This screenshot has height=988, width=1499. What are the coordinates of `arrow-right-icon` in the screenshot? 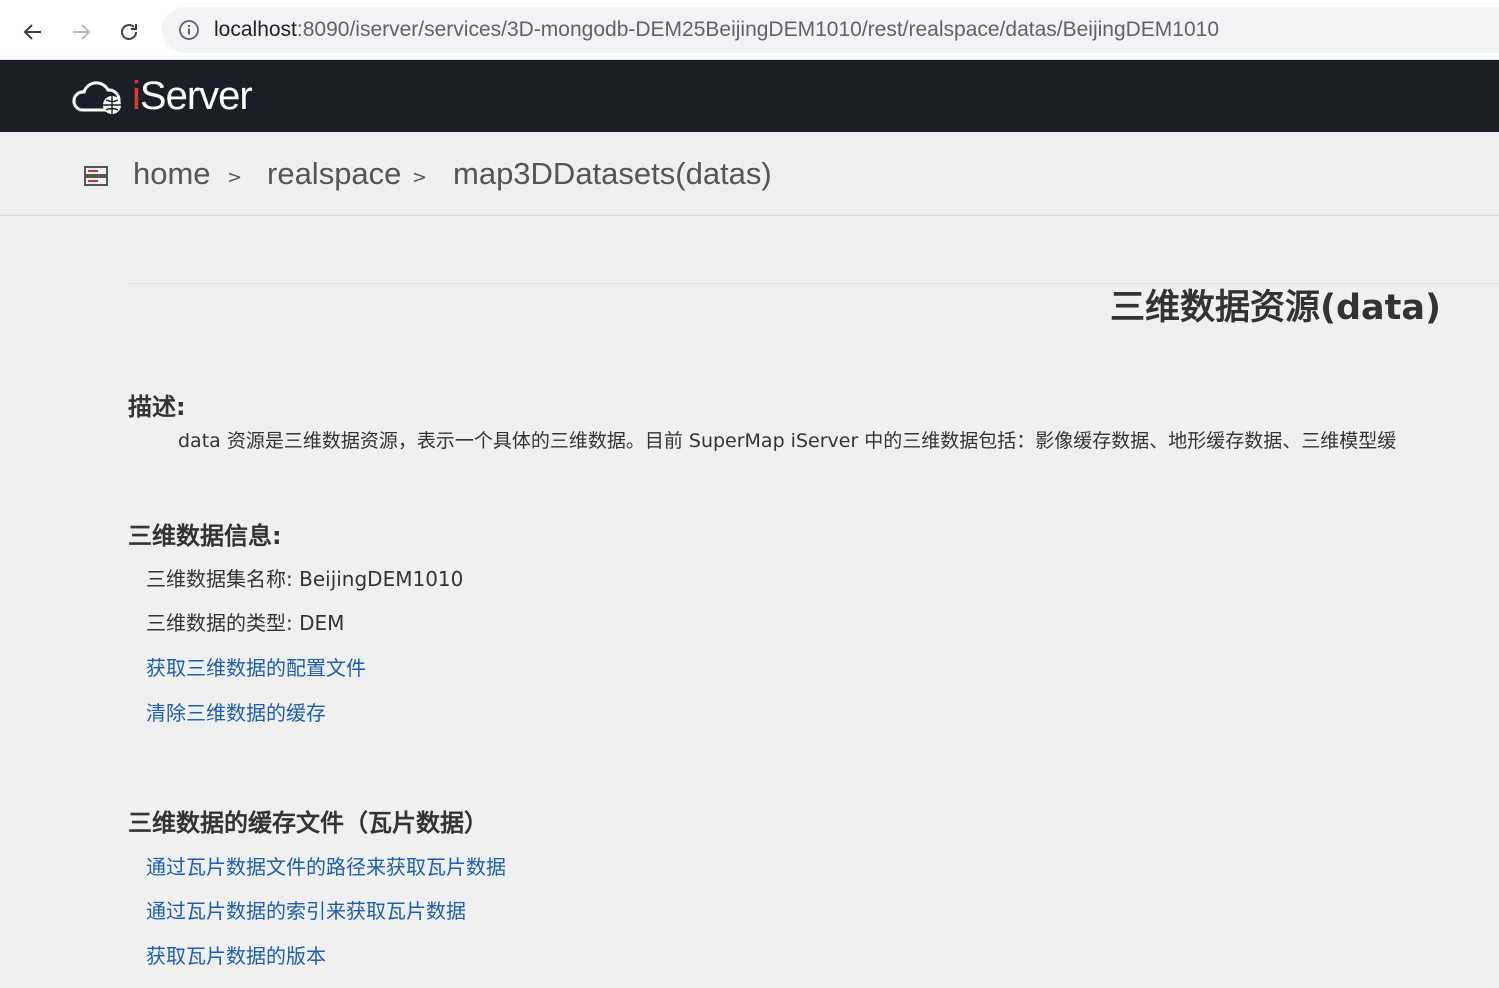 It's located at (82, 32).